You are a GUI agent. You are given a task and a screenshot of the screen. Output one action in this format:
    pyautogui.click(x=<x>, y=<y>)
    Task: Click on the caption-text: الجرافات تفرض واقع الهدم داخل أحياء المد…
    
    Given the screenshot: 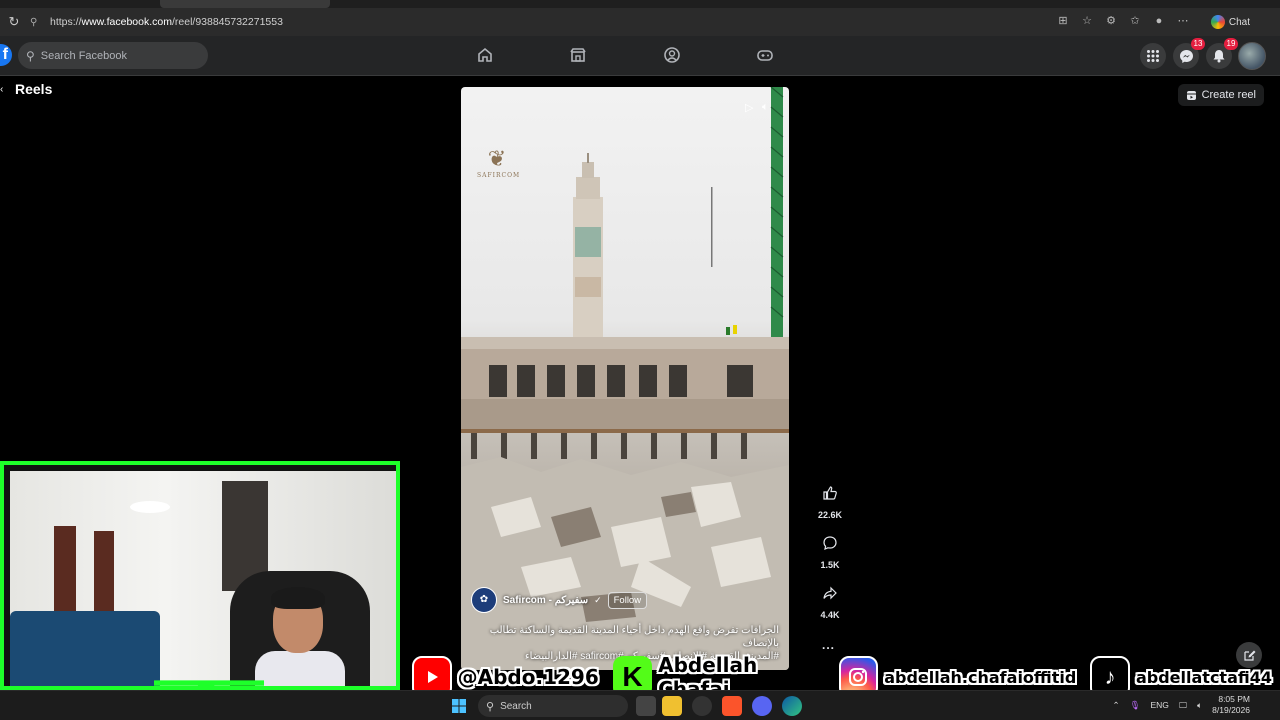 What is the action you would take?
    pyautogui.click(x=634, y=637)
    